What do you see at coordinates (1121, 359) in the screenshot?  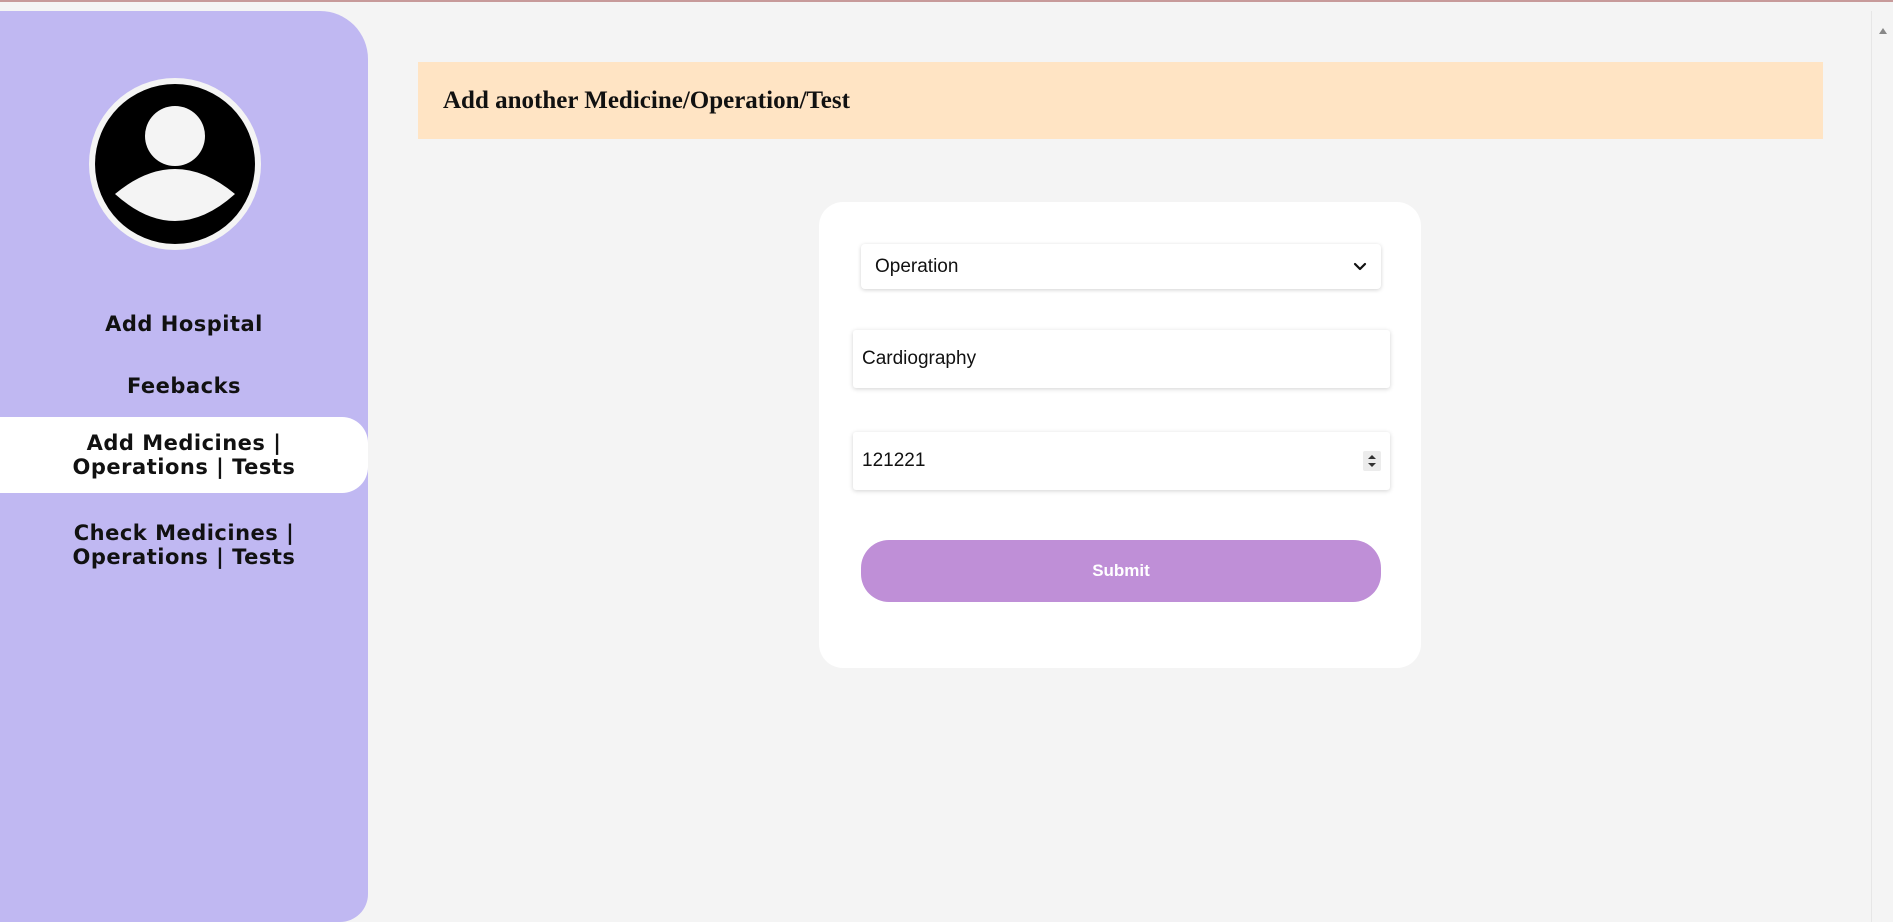 I see `name-input: Cardiography` at bounding box center [1121, 359].